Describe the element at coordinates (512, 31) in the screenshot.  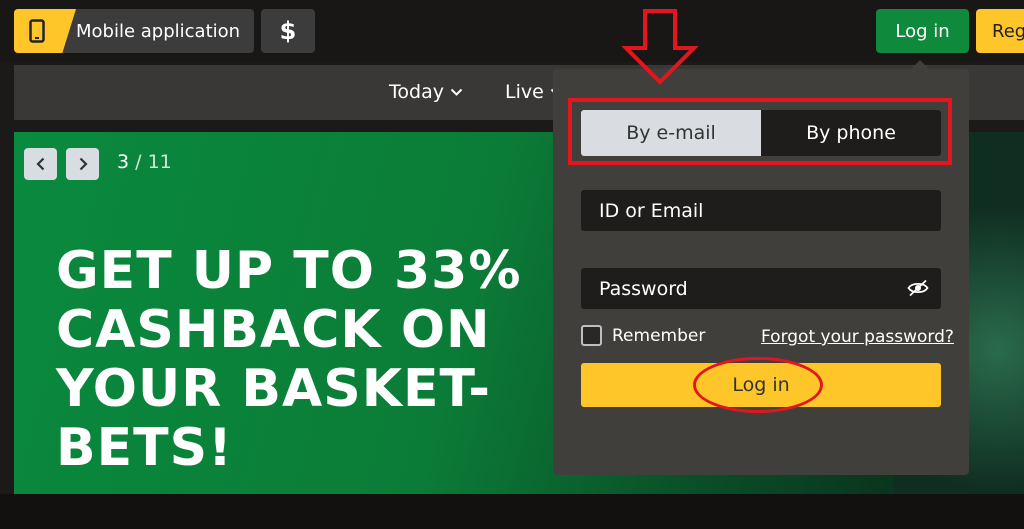
I see `top-bar: Mobile application $ Log in Reg` at that location.